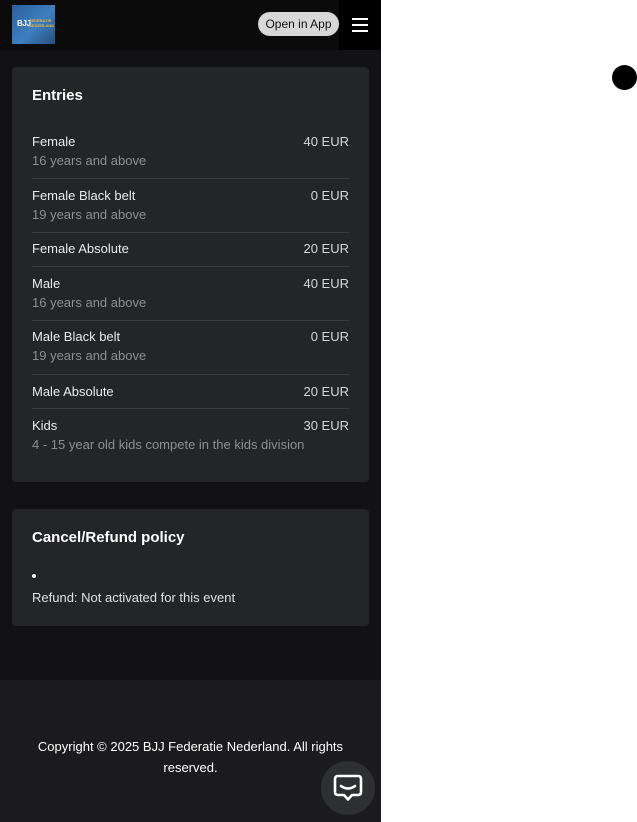 The width and height of the screenshot is (637, 822). What do you see at coordinates (84, 195) in the screenshot?
I see `entry-name: Female Black belt` at bounding box center [84, 195].